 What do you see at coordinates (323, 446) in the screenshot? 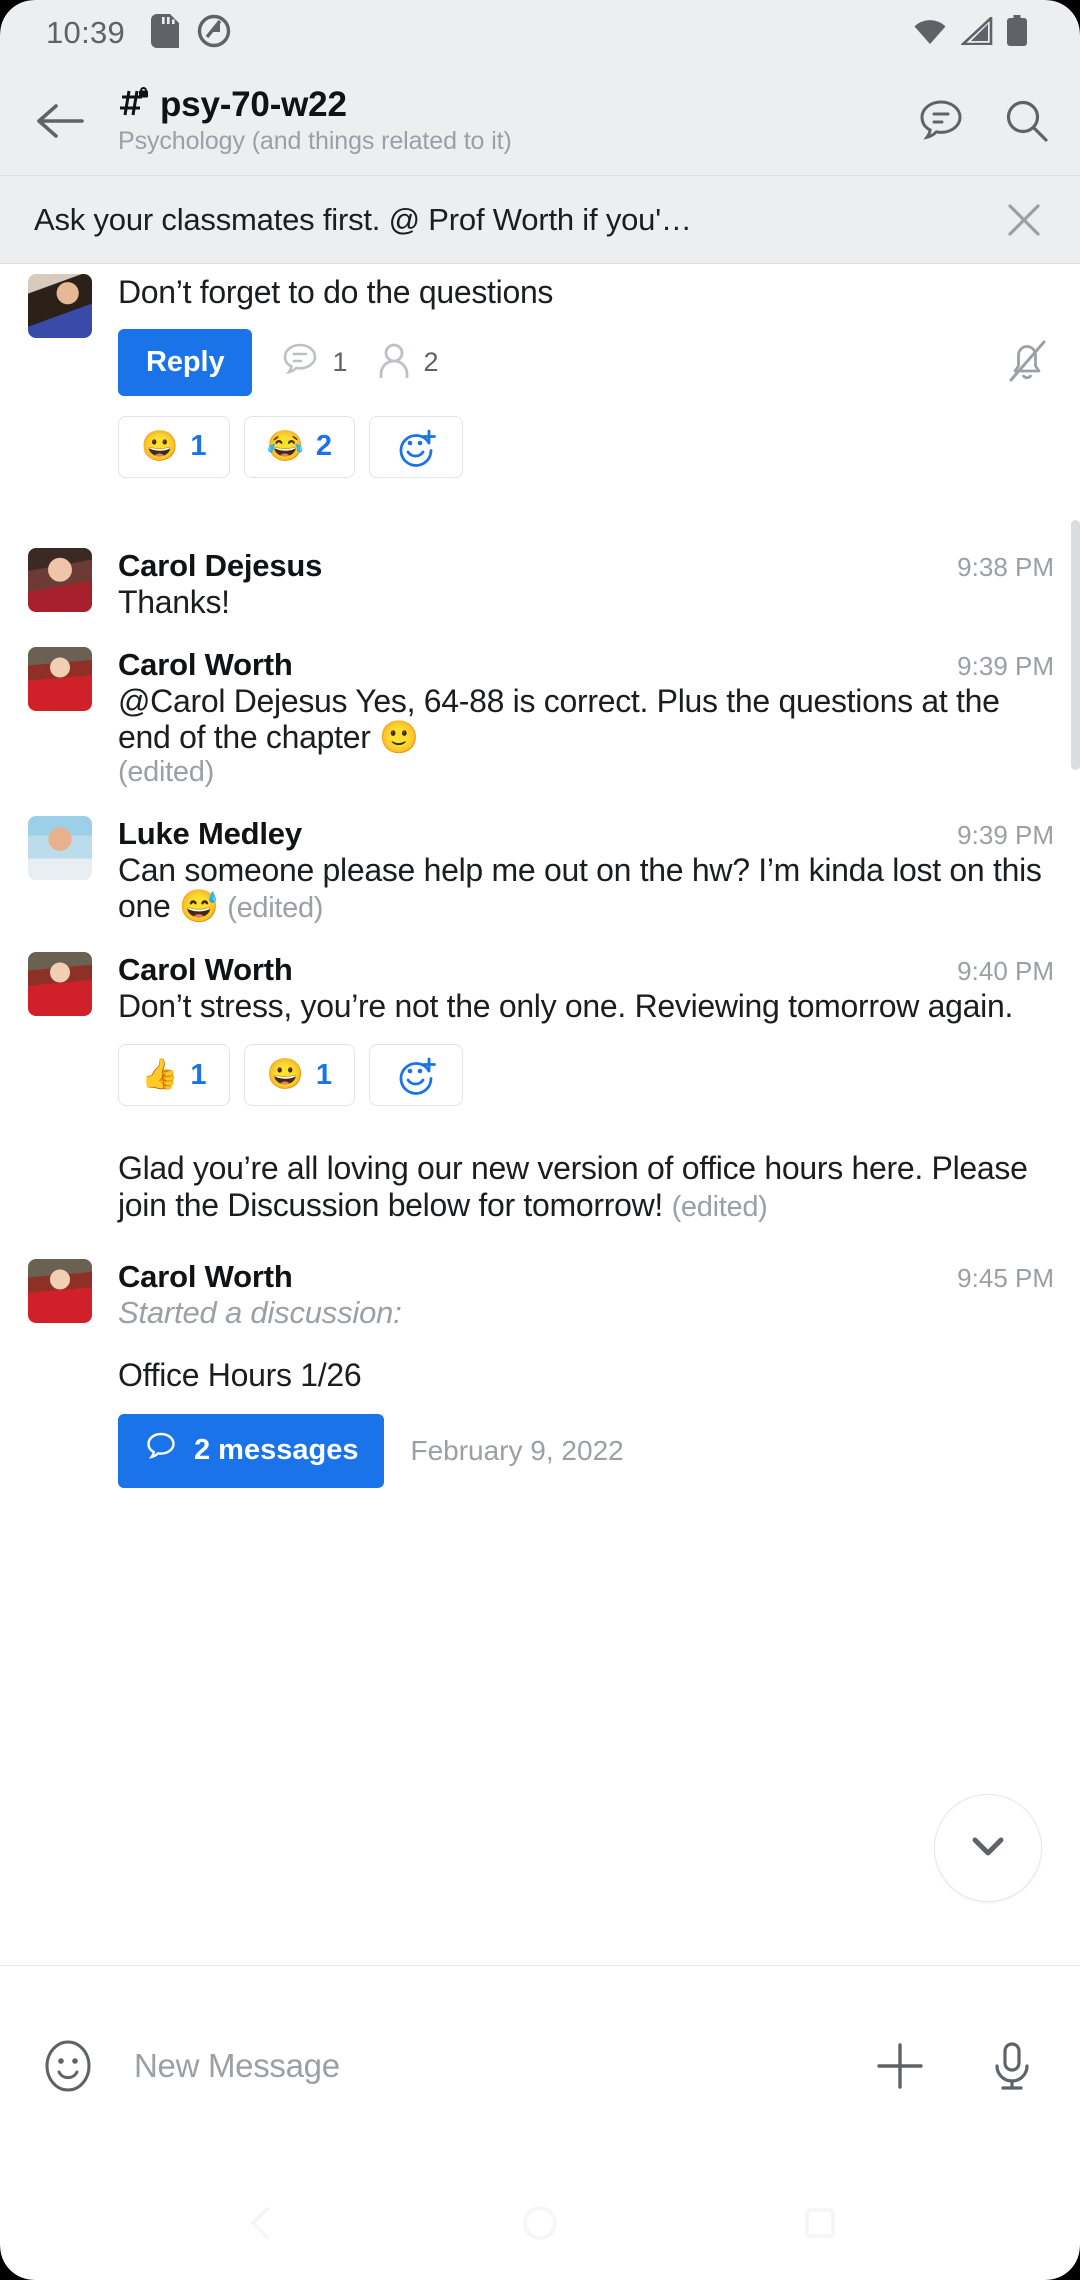
I see `reaction-count: 2` at bounding box center [323, 446].